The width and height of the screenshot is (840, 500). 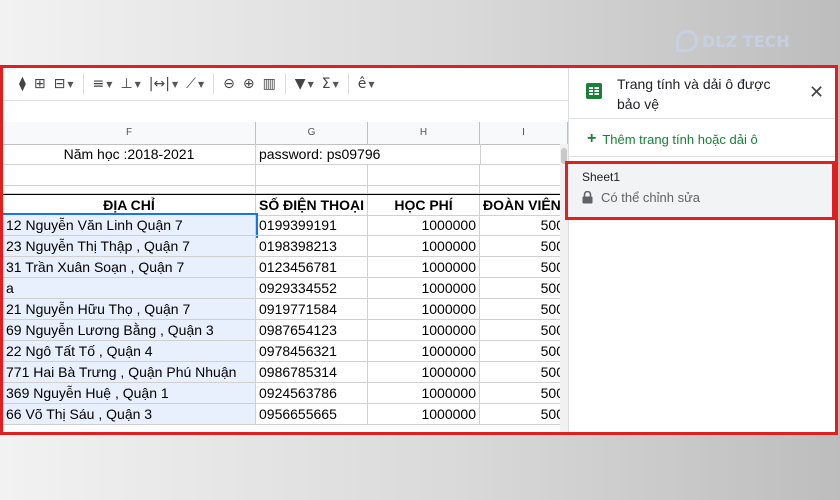 I want to click on cell-phone: 0986785314, so click(x=312, y=372).